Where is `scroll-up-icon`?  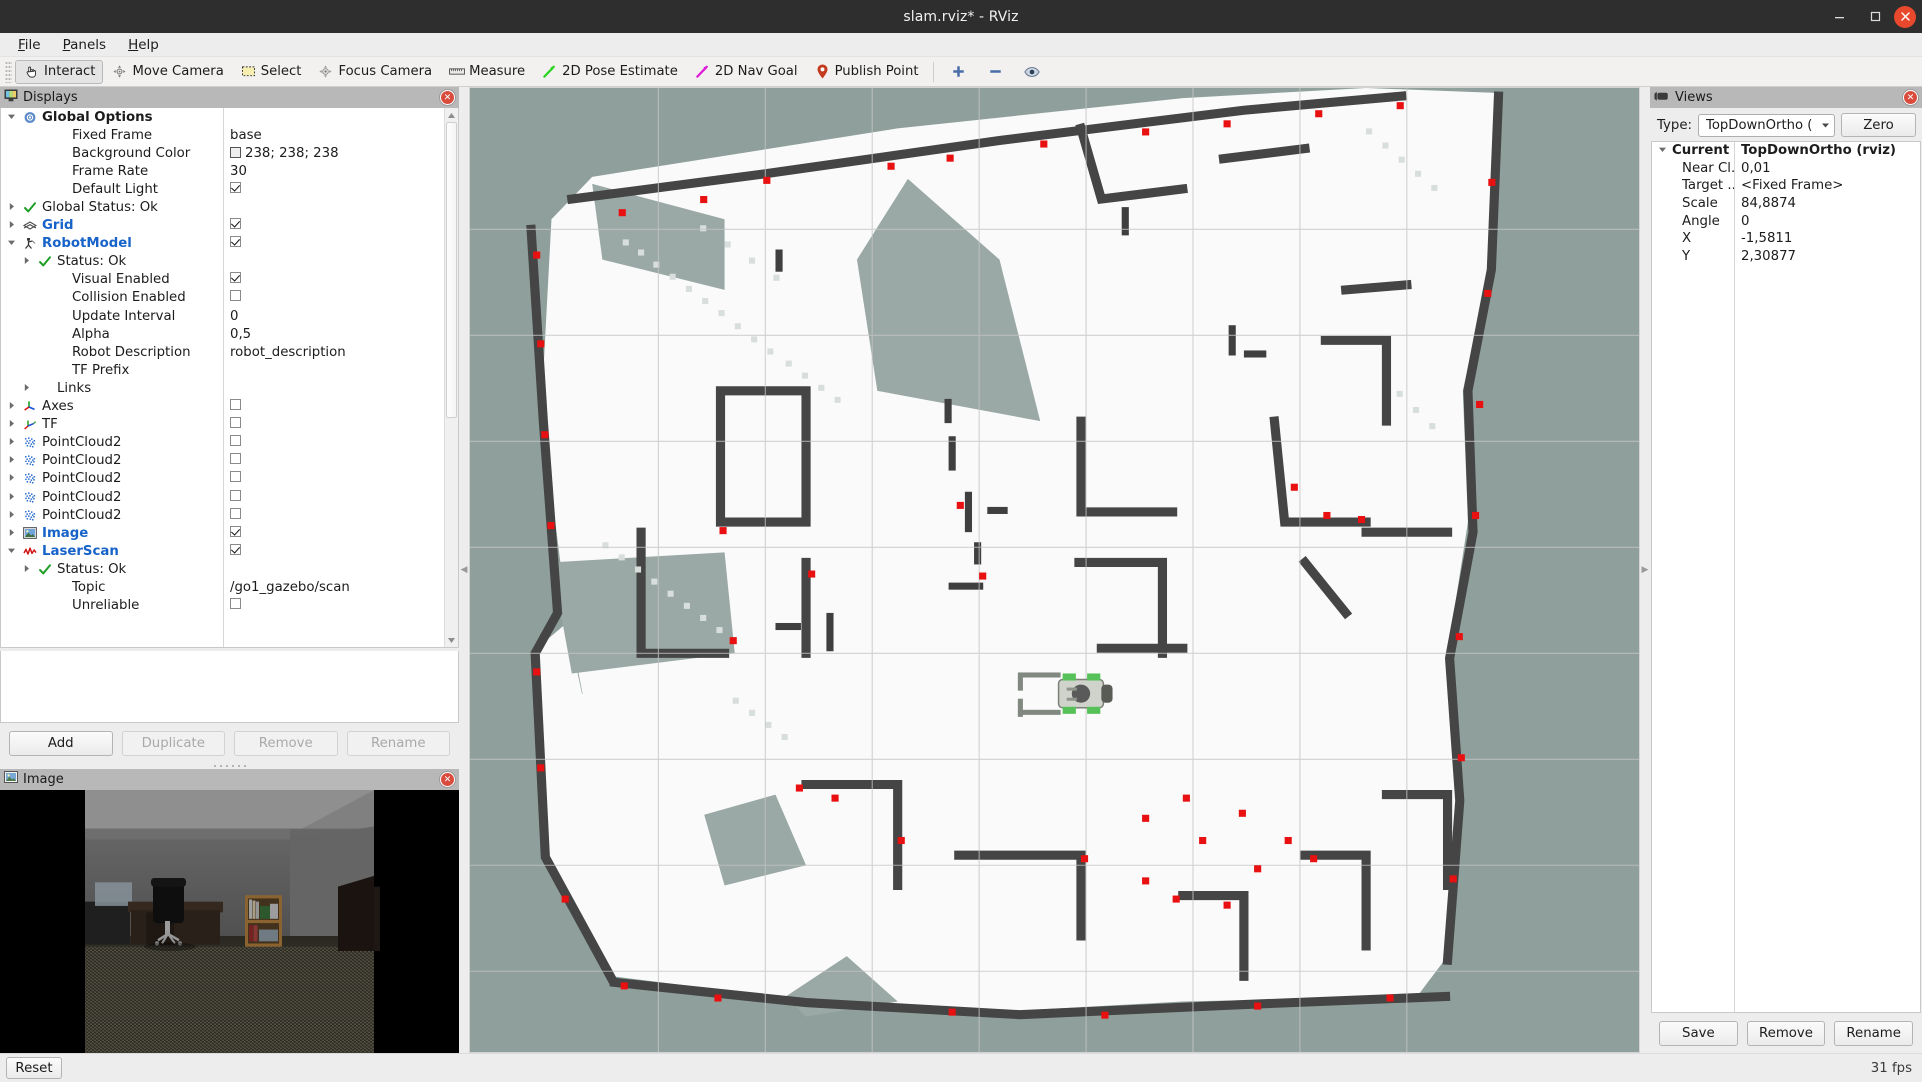 scroll-up-icon is located at coordinates (451, 115).